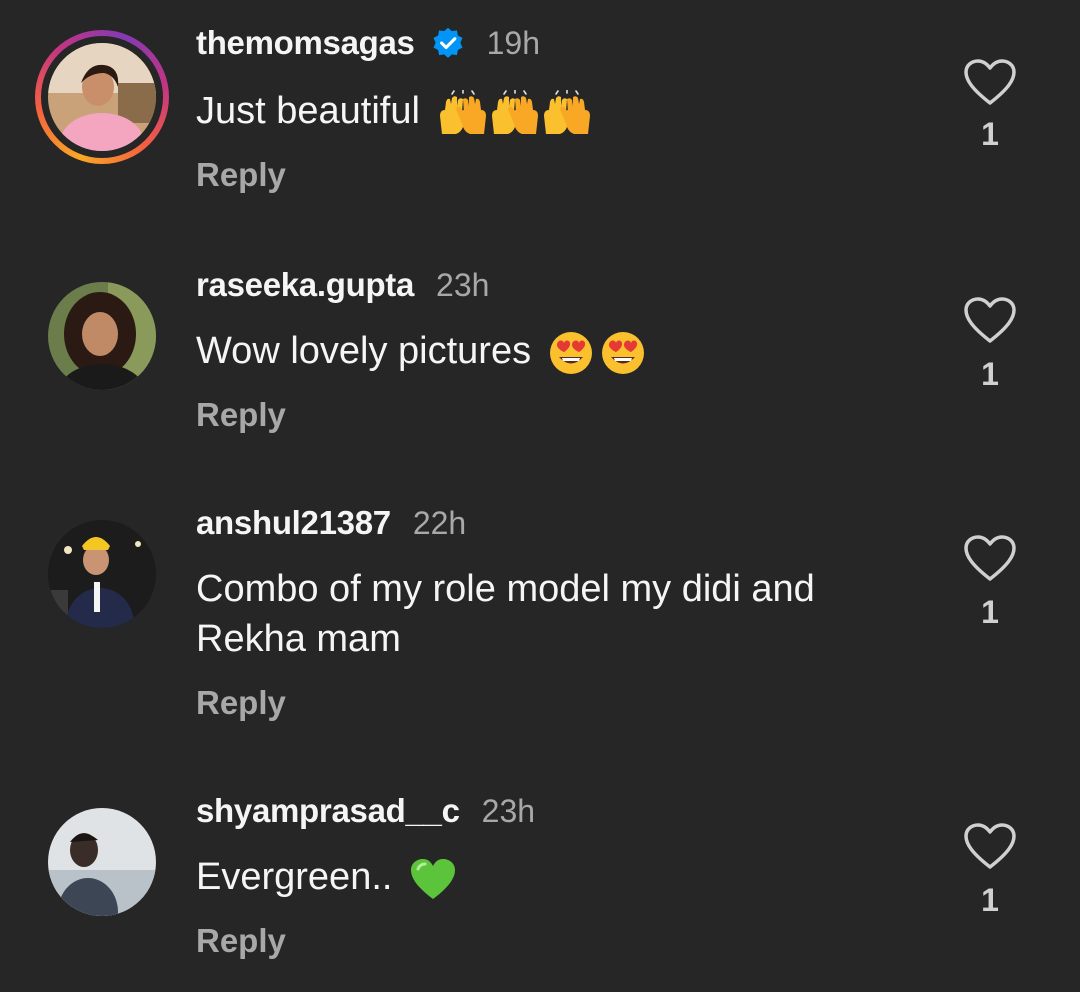  Describe the element at coordinates (308, 111) in the screenshot. I see `comment-body: Just beautiful` at that location.